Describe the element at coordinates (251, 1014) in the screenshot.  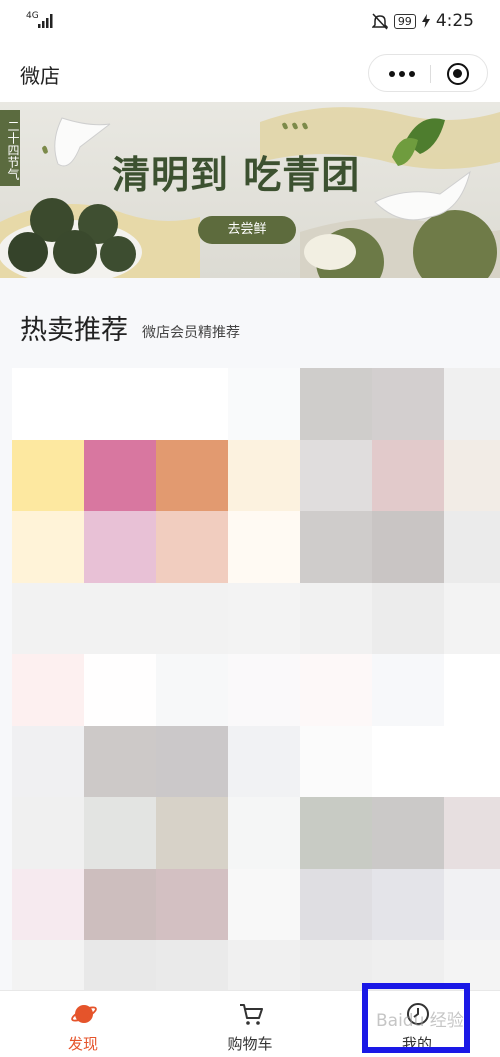
I see `cart-icon` at that location.